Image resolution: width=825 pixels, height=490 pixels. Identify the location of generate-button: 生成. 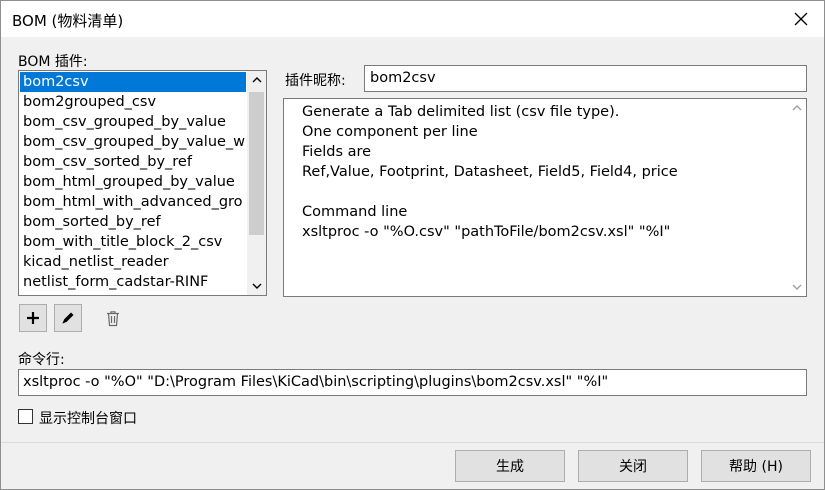
(510, 466).